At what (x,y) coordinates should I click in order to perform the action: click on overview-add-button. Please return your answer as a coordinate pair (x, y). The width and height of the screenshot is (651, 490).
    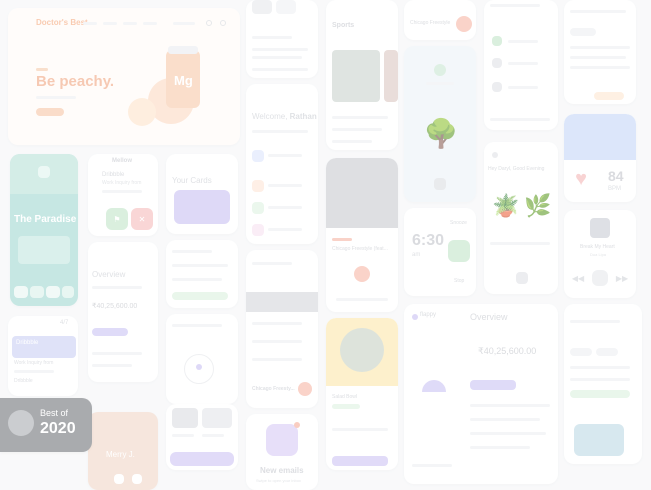
    Looking at the image, I should click on (493, 385).